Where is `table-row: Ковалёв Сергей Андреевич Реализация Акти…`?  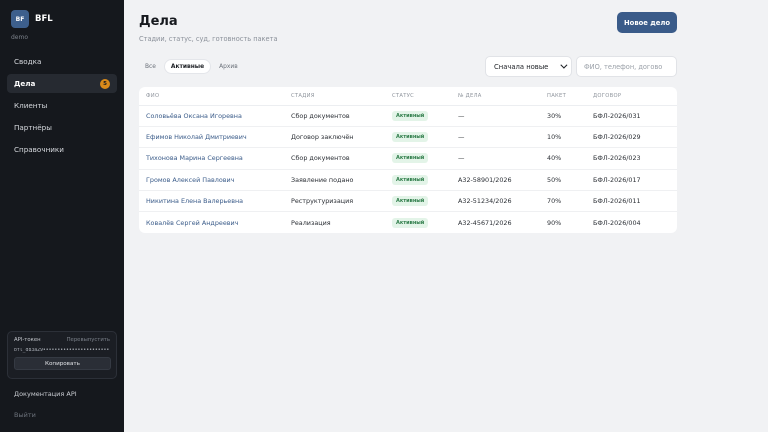
table-row: Ковалёв Сергей Андреевич Реализация Акти… is located at coordinates (408, 222).